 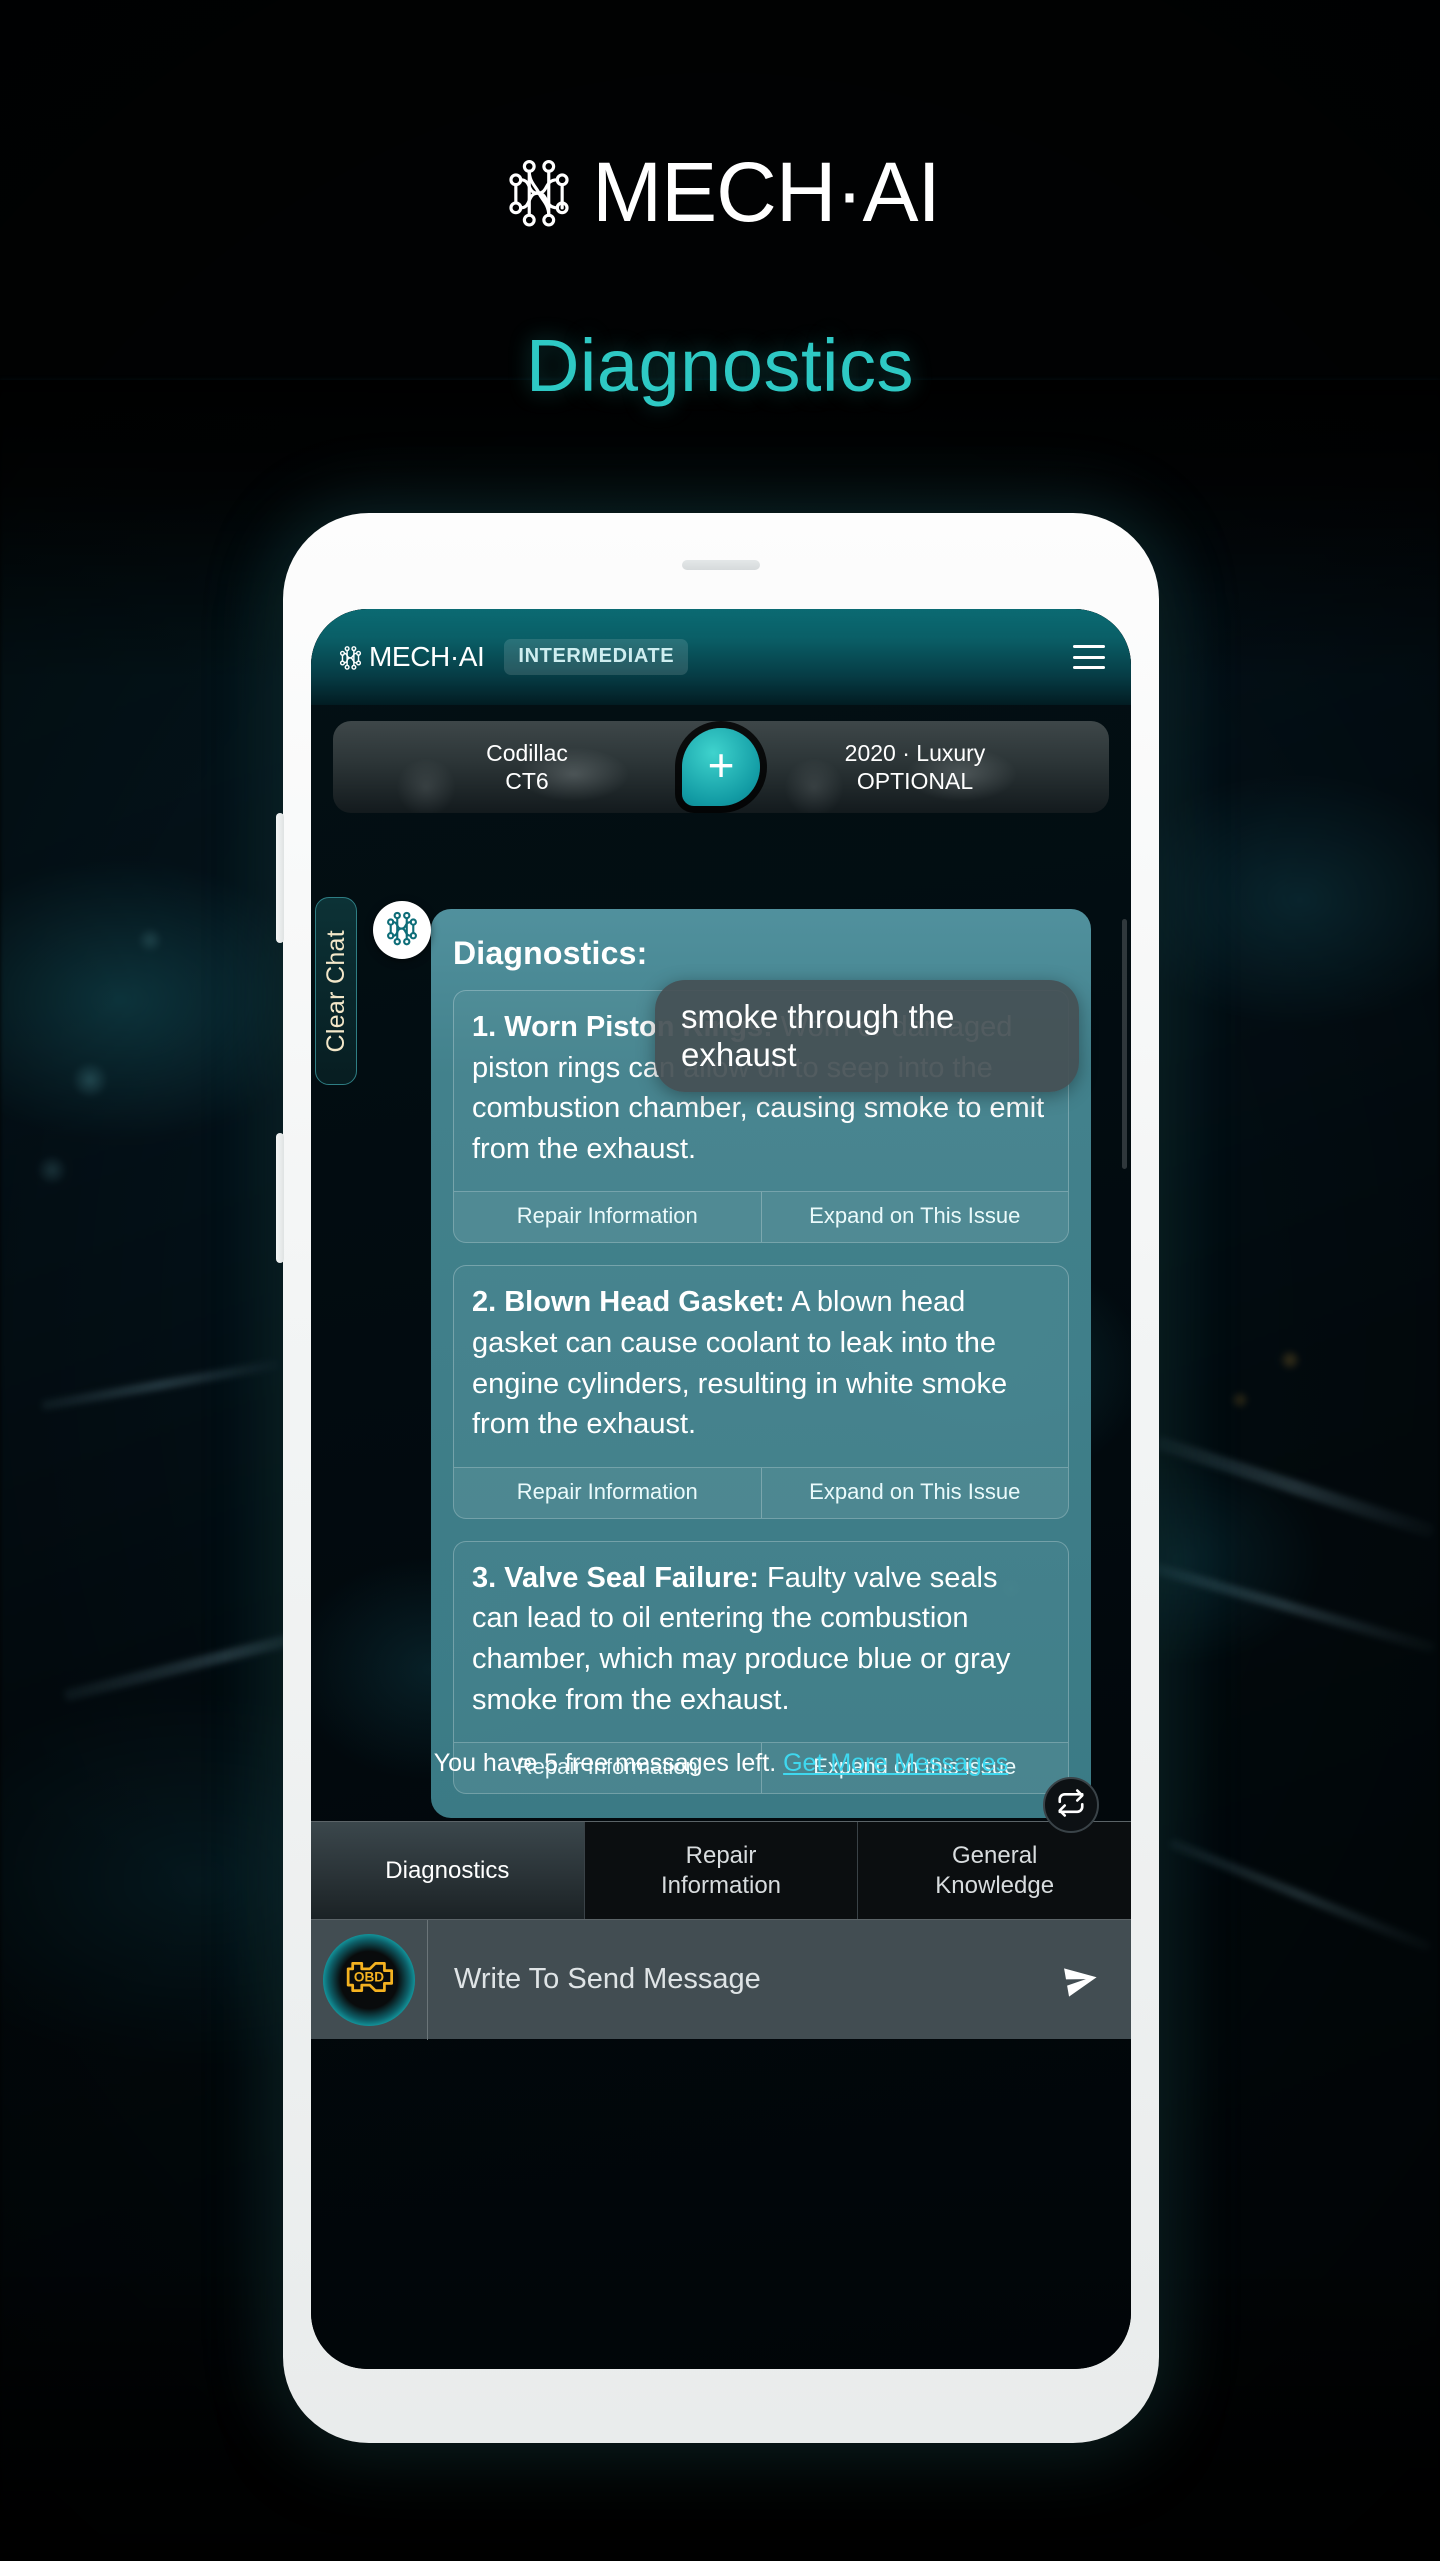 I want to click on add-vehicle-button: +, so click(x=721, y=767).